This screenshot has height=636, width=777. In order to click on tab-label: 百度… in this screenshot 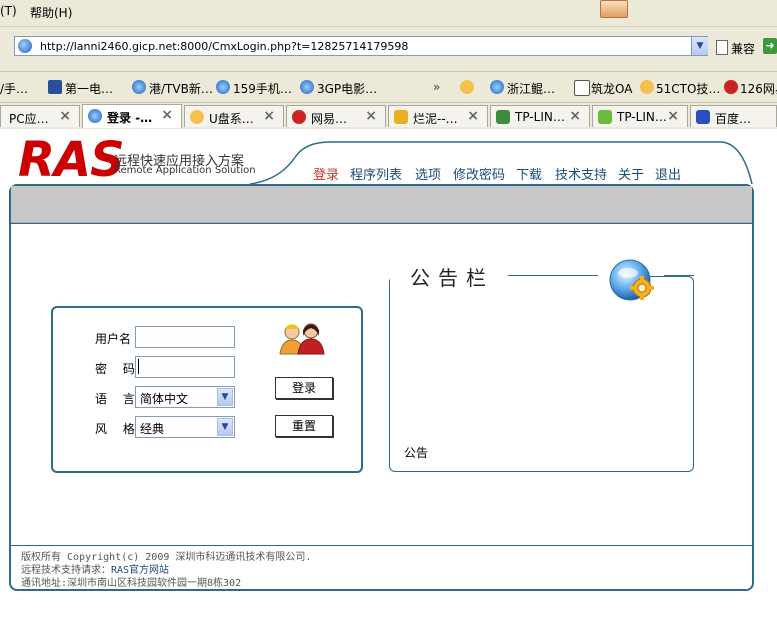, I will do `click(733, 119)`.